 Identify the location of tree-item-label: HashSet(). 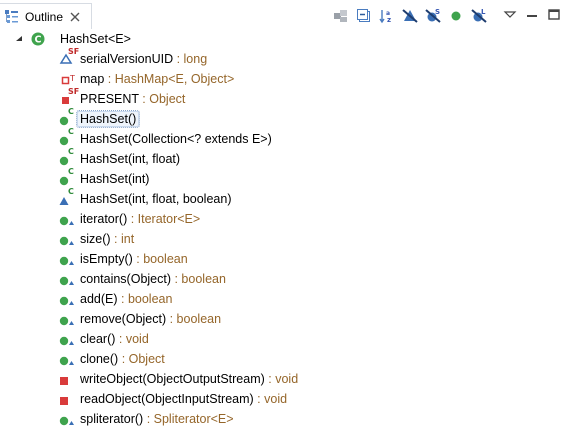
(108, 119).